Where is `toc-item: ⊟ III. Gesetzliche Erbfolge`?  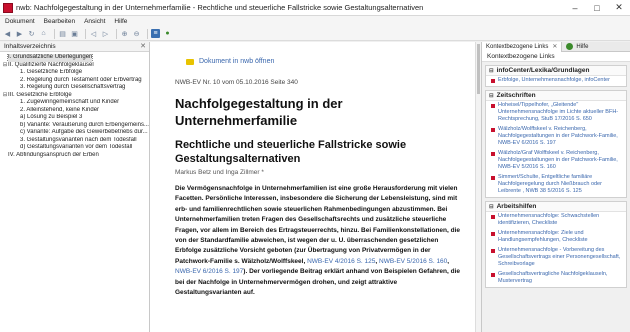 toc-item: ⊟ III. Gesetzliche Erbfolge is located at coordinates (75, 96).